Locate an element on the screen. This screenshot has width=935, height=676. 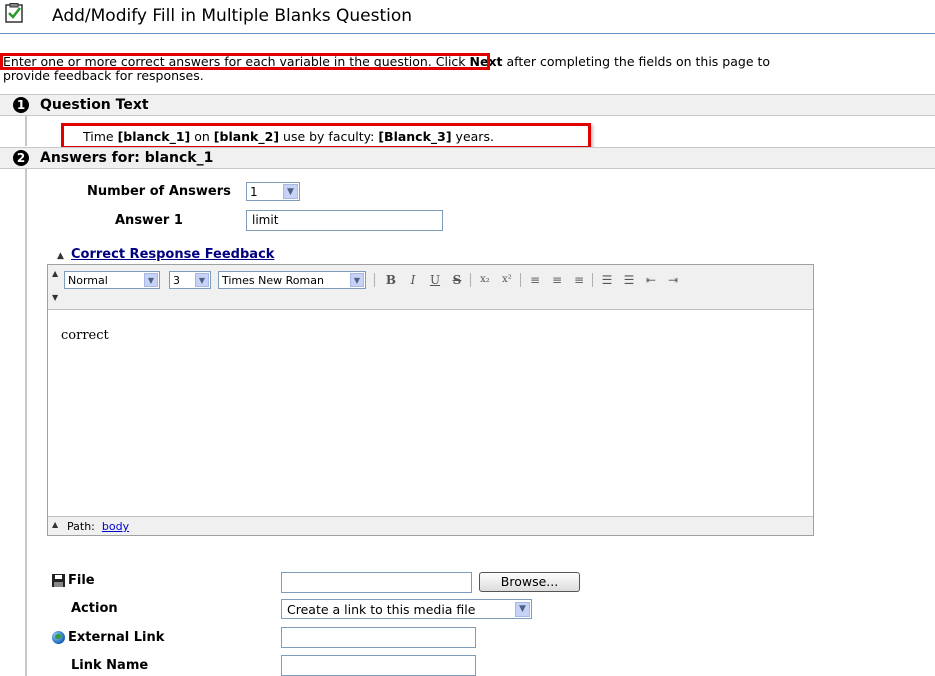
font-family-select-value: Times New Roman is located at coordinates (273, 280).